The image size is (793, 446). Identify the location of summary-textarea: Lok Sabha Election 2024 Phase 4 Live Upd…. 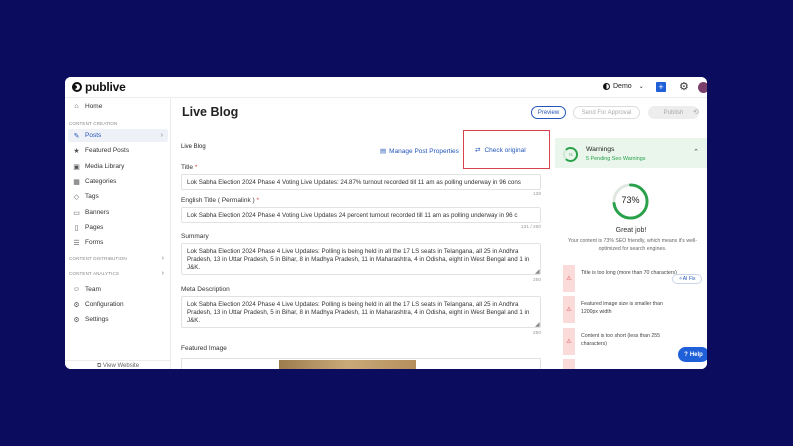
(361, 259).